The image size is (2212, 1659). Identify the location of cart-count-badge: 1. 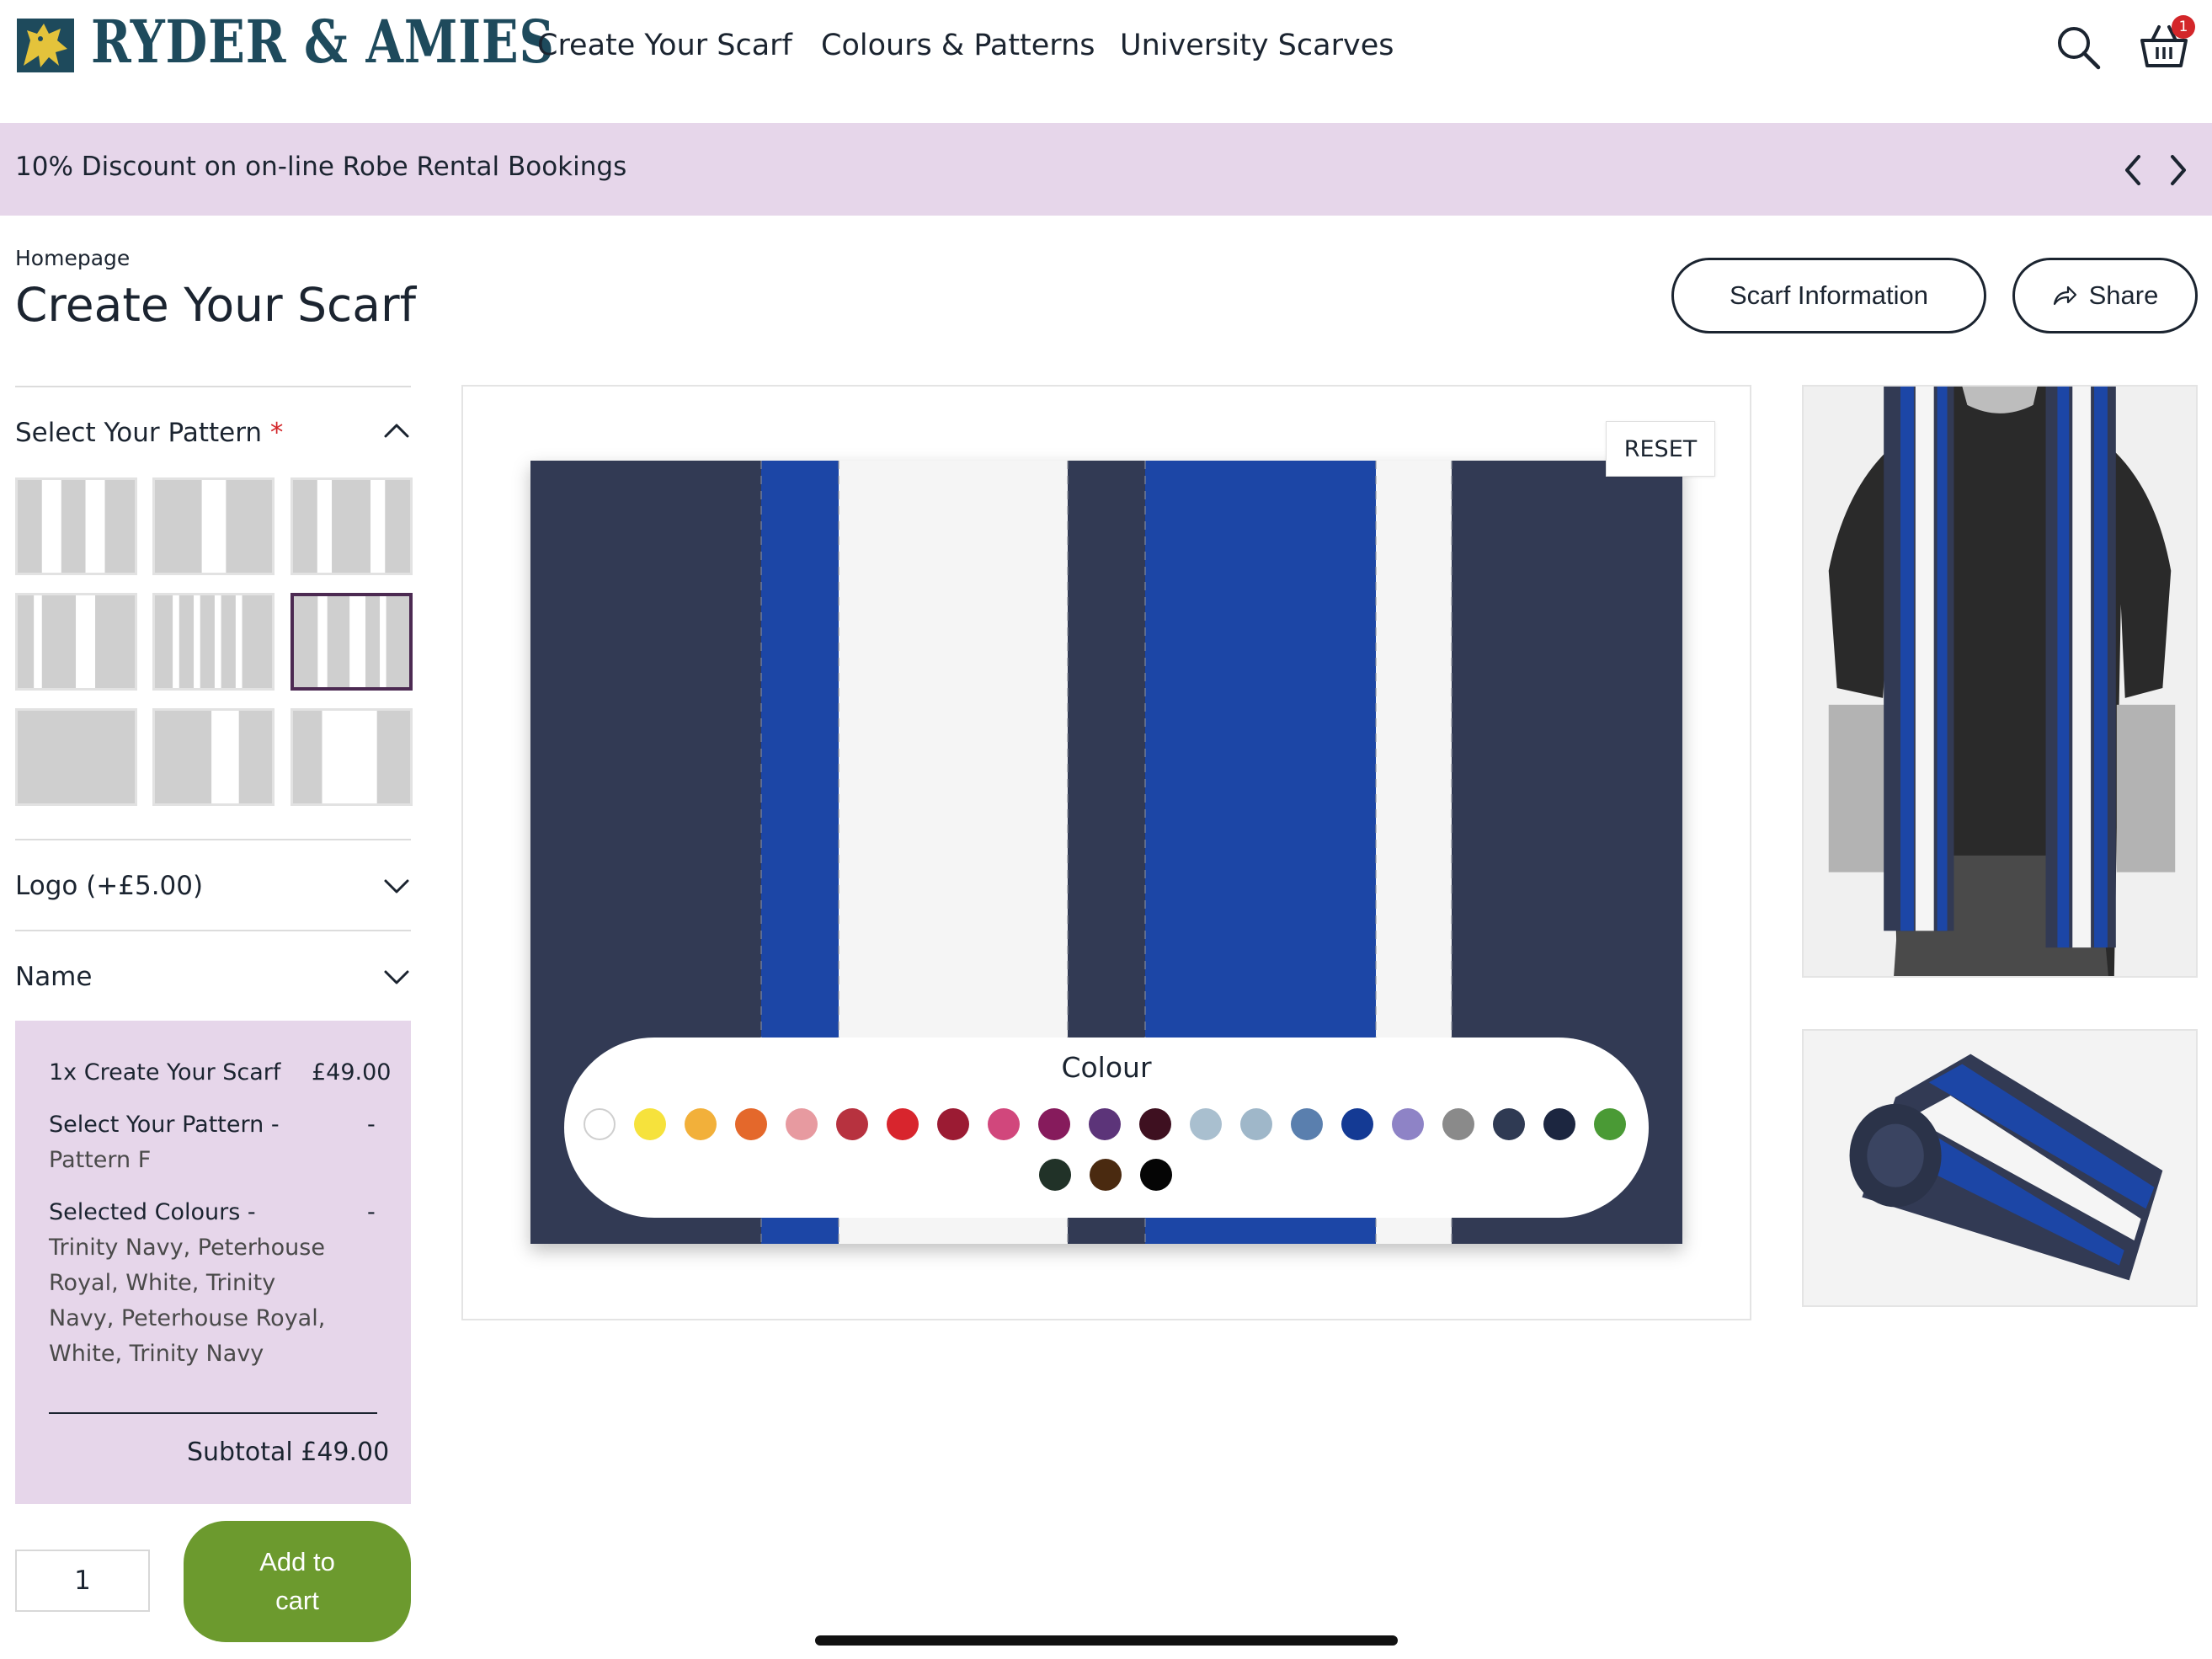
(2183, 27).